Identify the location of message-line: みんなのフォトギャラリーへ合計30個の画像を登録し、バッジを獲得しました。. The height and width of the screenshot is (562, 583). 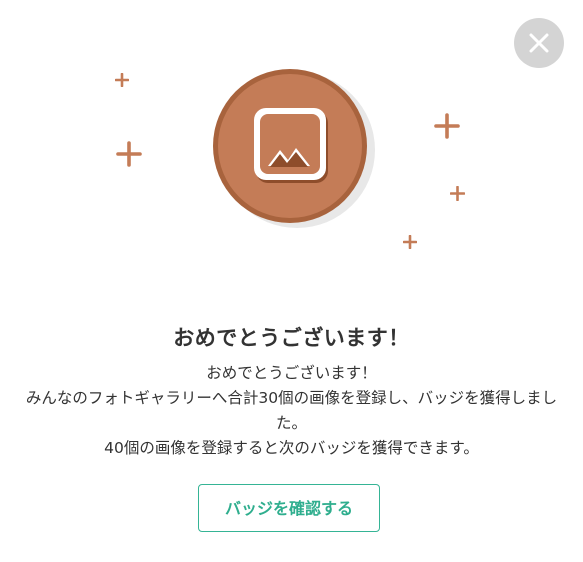
(291, 410).